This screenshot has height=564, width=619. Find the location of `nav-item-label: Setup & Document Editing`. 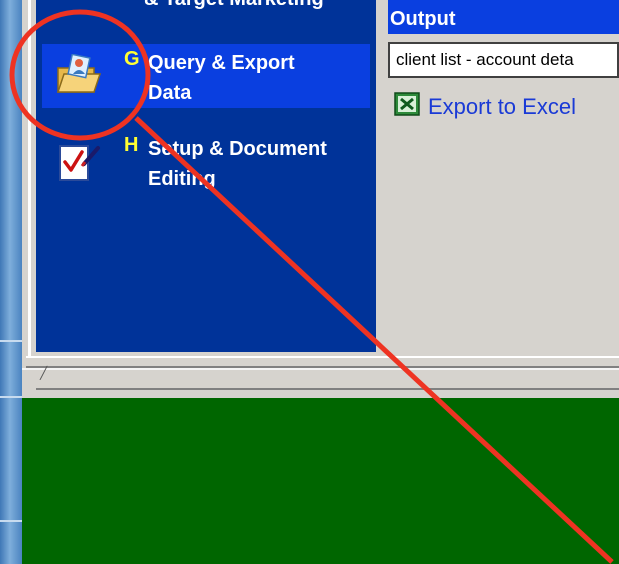

nav-item-label: Setup & Document Editing is located at coordinates (237, 164).